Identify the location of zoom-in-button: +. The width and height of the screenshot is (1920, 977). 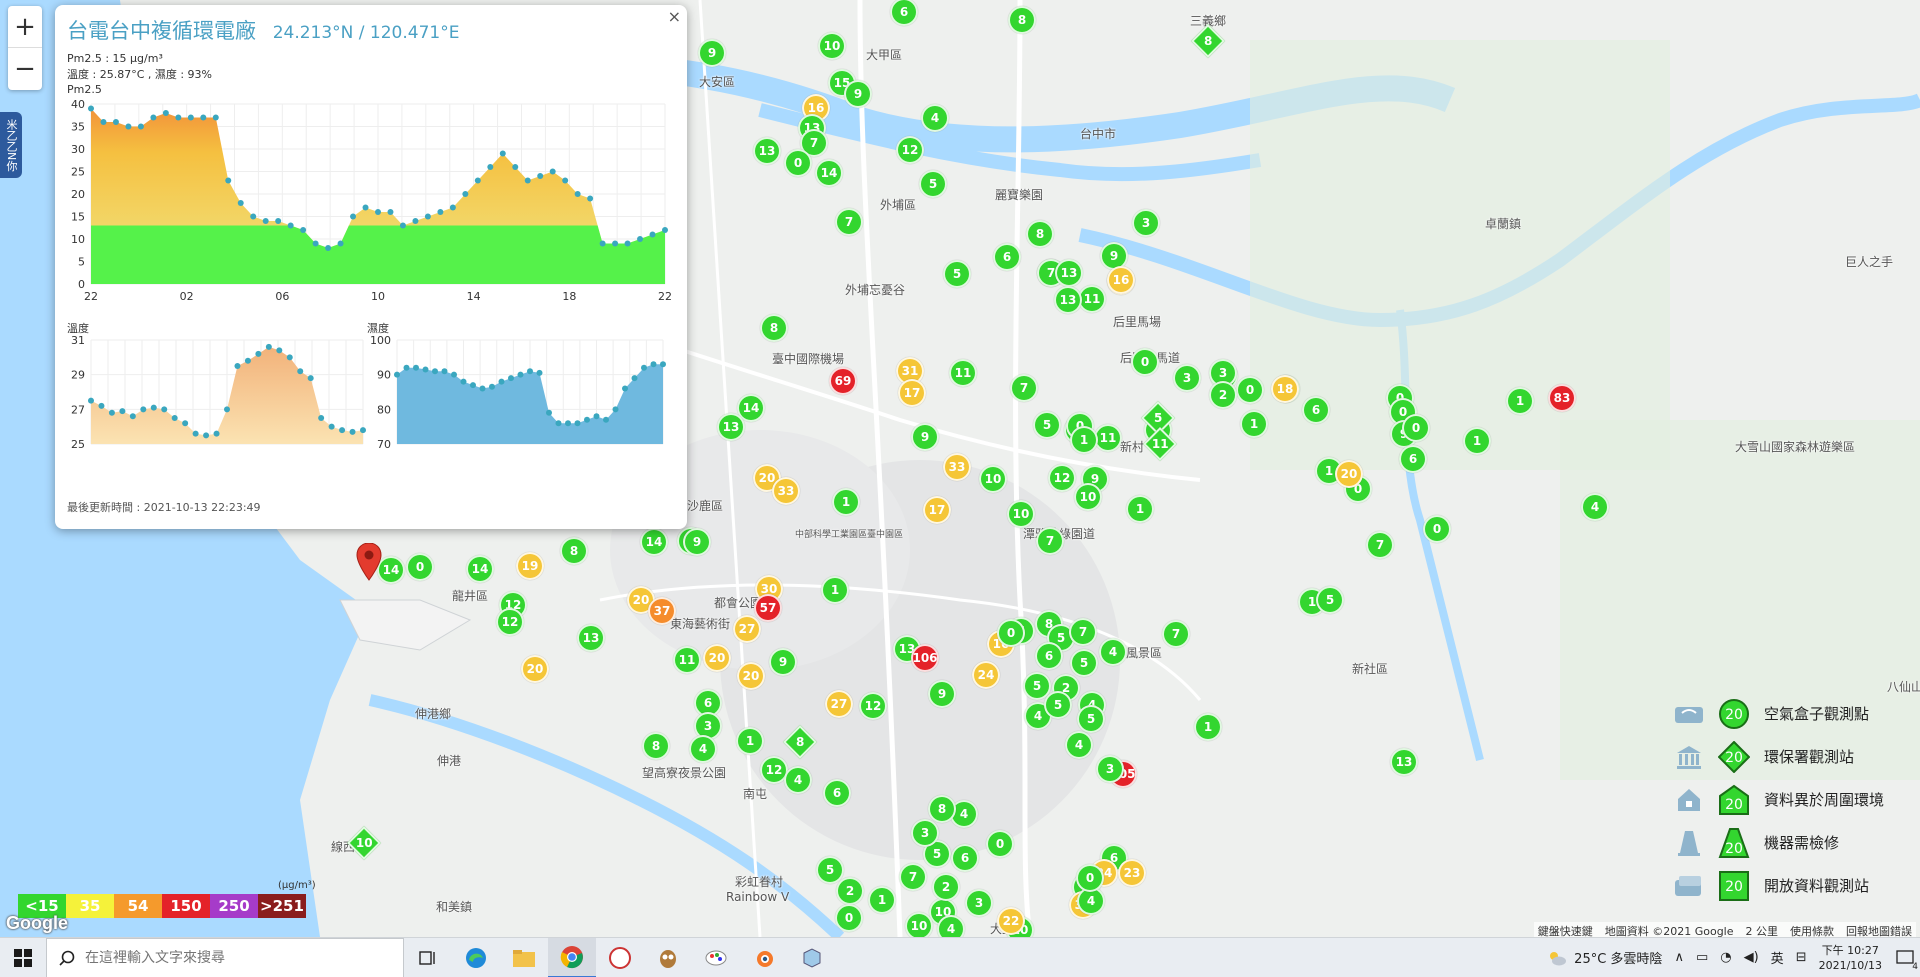
(25, 27).